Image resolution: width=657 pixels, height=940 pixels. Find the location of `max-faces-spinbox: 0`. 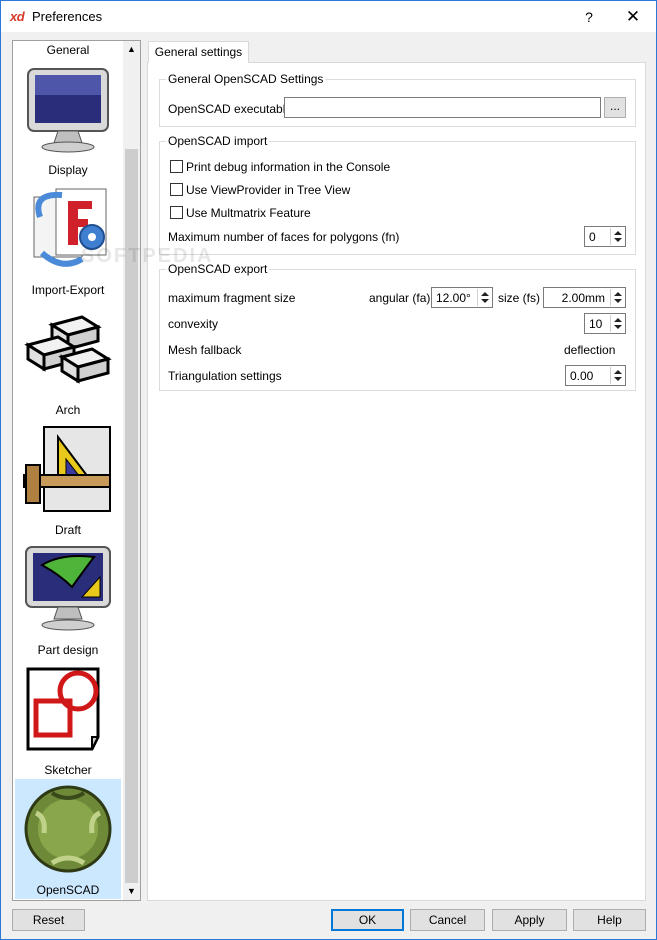

max-faces-spinbox: 0 is located at coordinates (605, 236).